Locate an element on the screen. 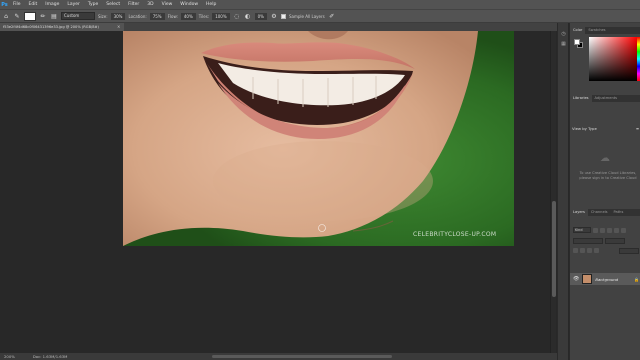 This screenshot has width=640, height=360. menu-filter: Filter is located at coordinates (133, 4).